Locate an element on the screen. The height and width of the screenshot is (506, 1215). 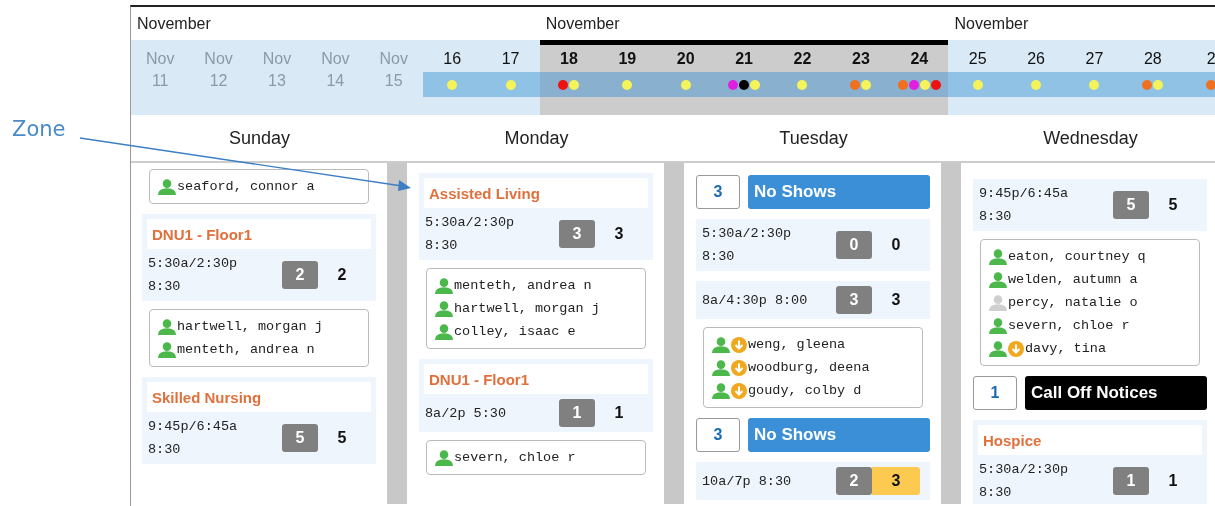
staff-name: percy, natalie o is located at coordinates (1073, 302).